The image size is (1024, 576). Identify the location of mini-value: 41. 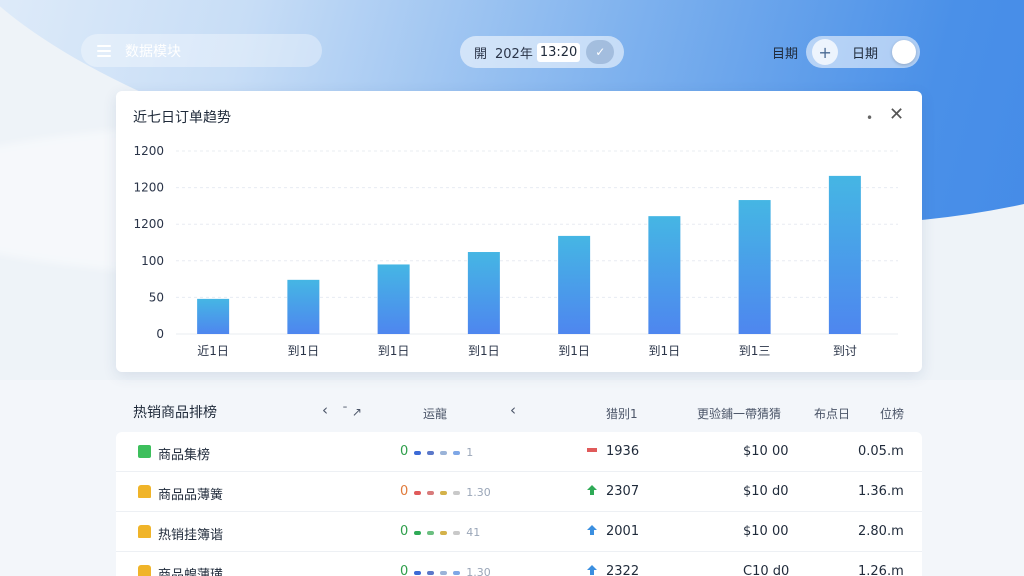
(473, 532).